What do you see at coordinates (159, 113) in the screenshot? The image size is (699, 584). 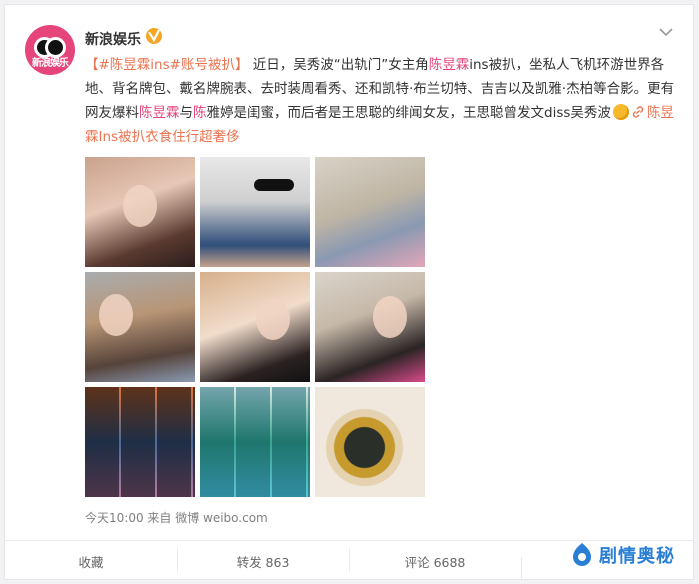 I see `mention-name-2: 陈昱霖` at bounding box center [159, 113].